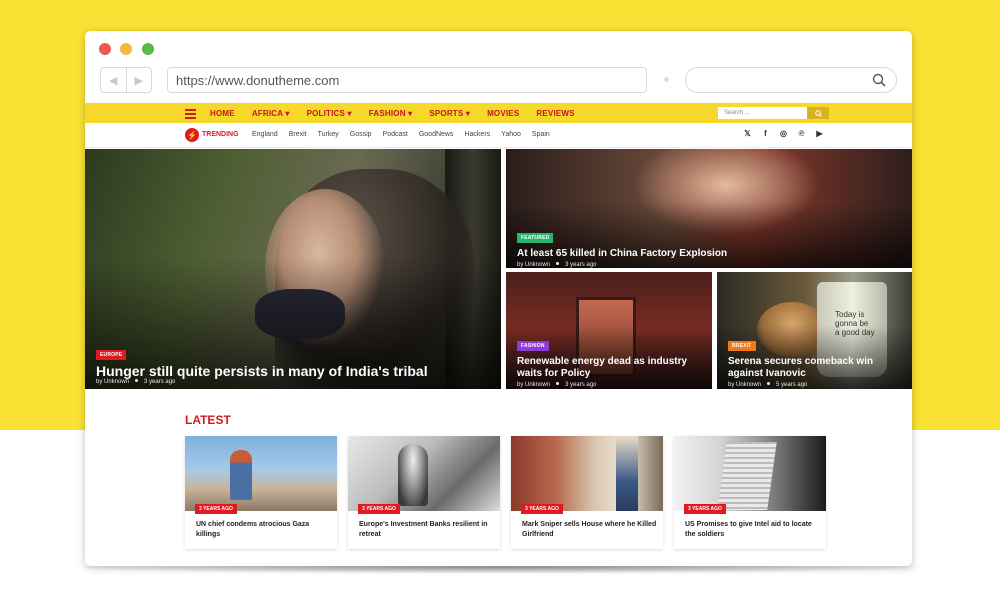 The height and width of the screenshot is (600, 1000). Describe the element at coordinates (105, 49) in the screenshot. I see `close-window-button` at that location.